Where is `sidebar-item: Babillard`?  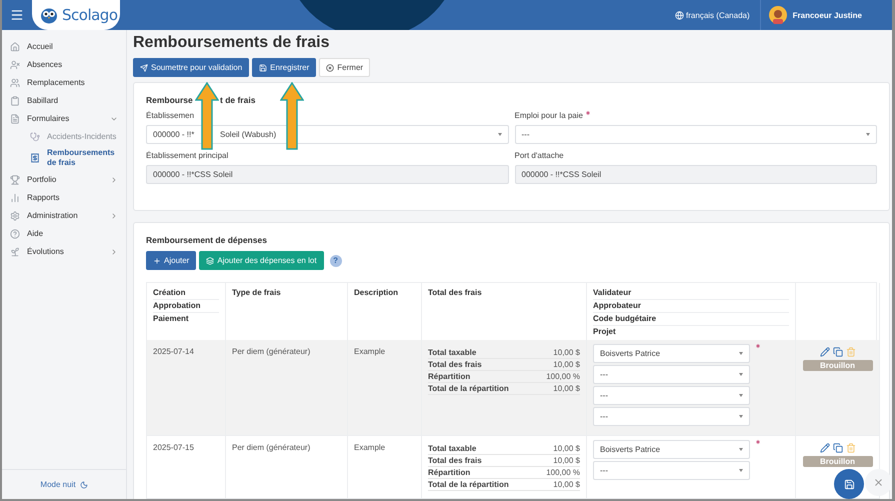 sidebar-item: Babillard is located at coordinates (64, 101).